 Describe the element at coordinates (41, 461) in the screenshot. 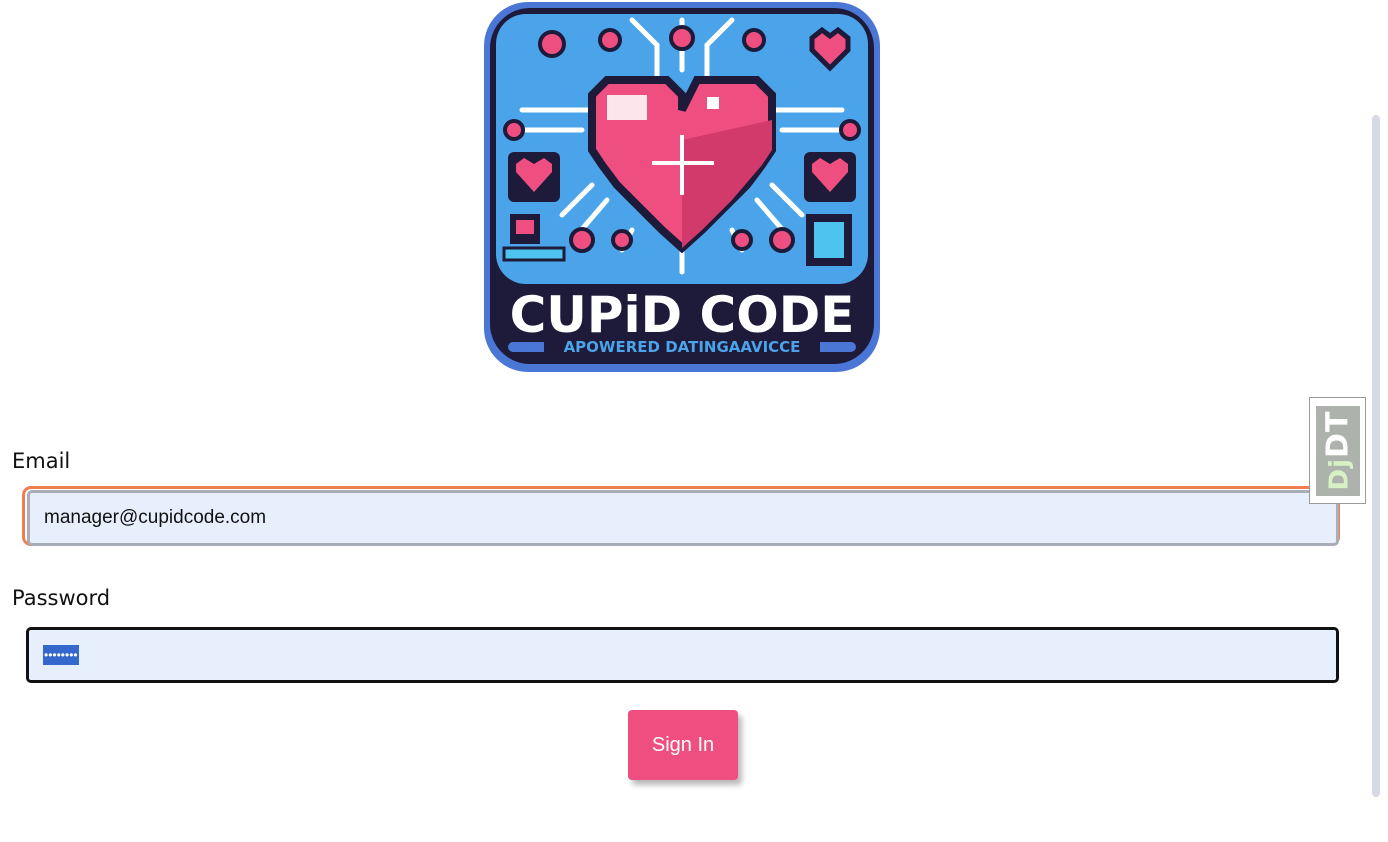

I see `email-label: Email` at that location.